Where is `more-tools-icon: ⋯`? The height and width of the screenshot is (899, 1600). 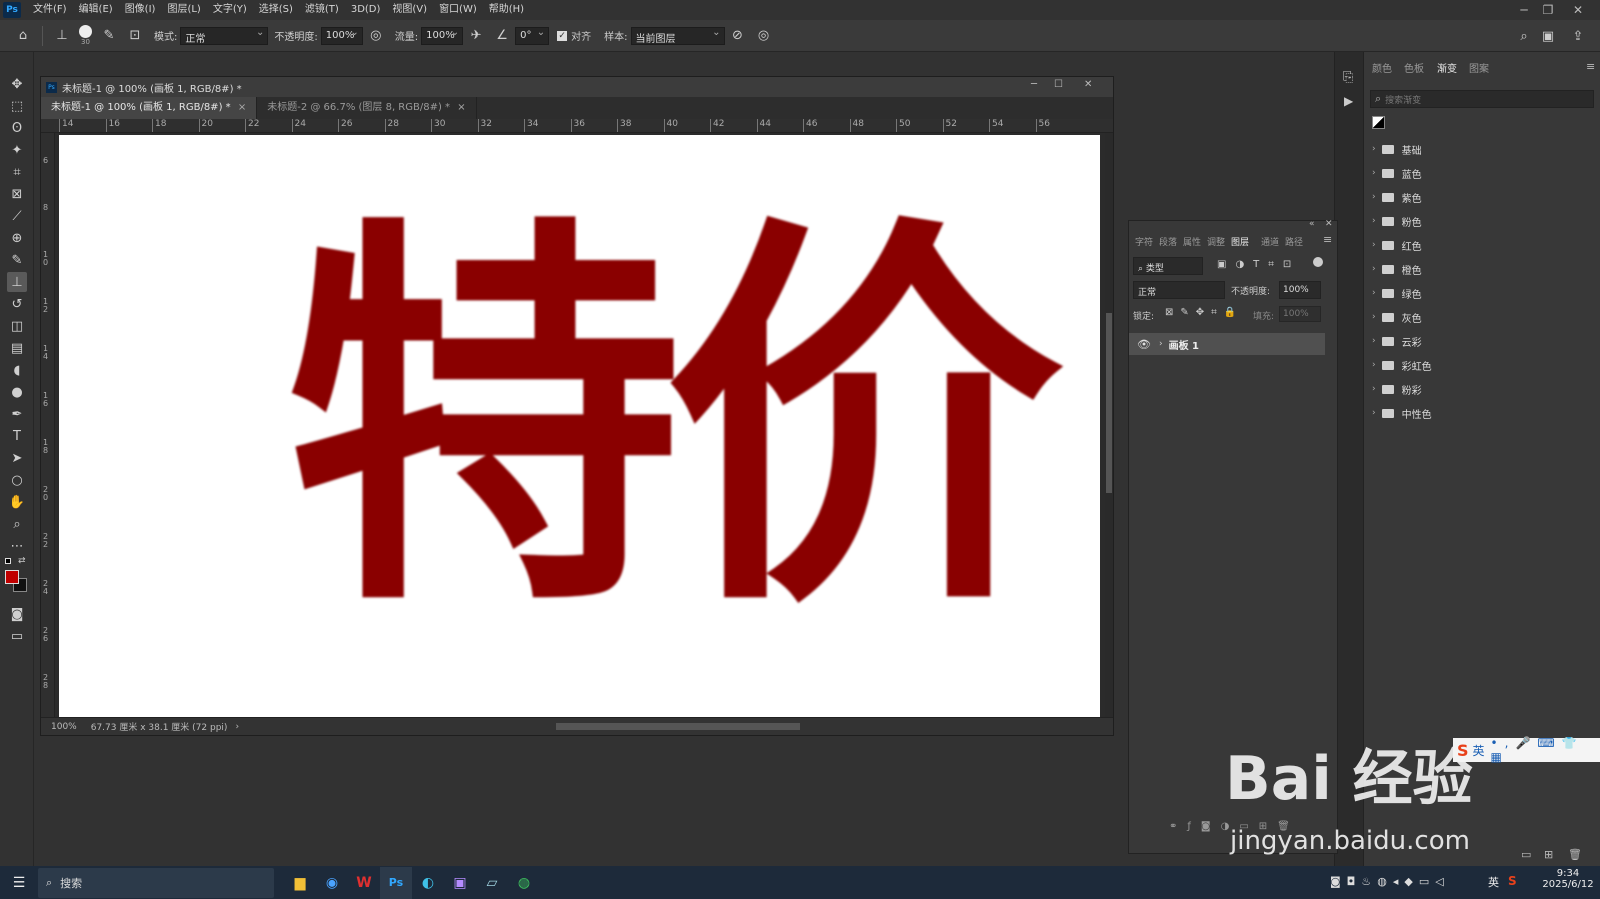 more-tools-icon: ⋯ is located at coordinates (17, 546).